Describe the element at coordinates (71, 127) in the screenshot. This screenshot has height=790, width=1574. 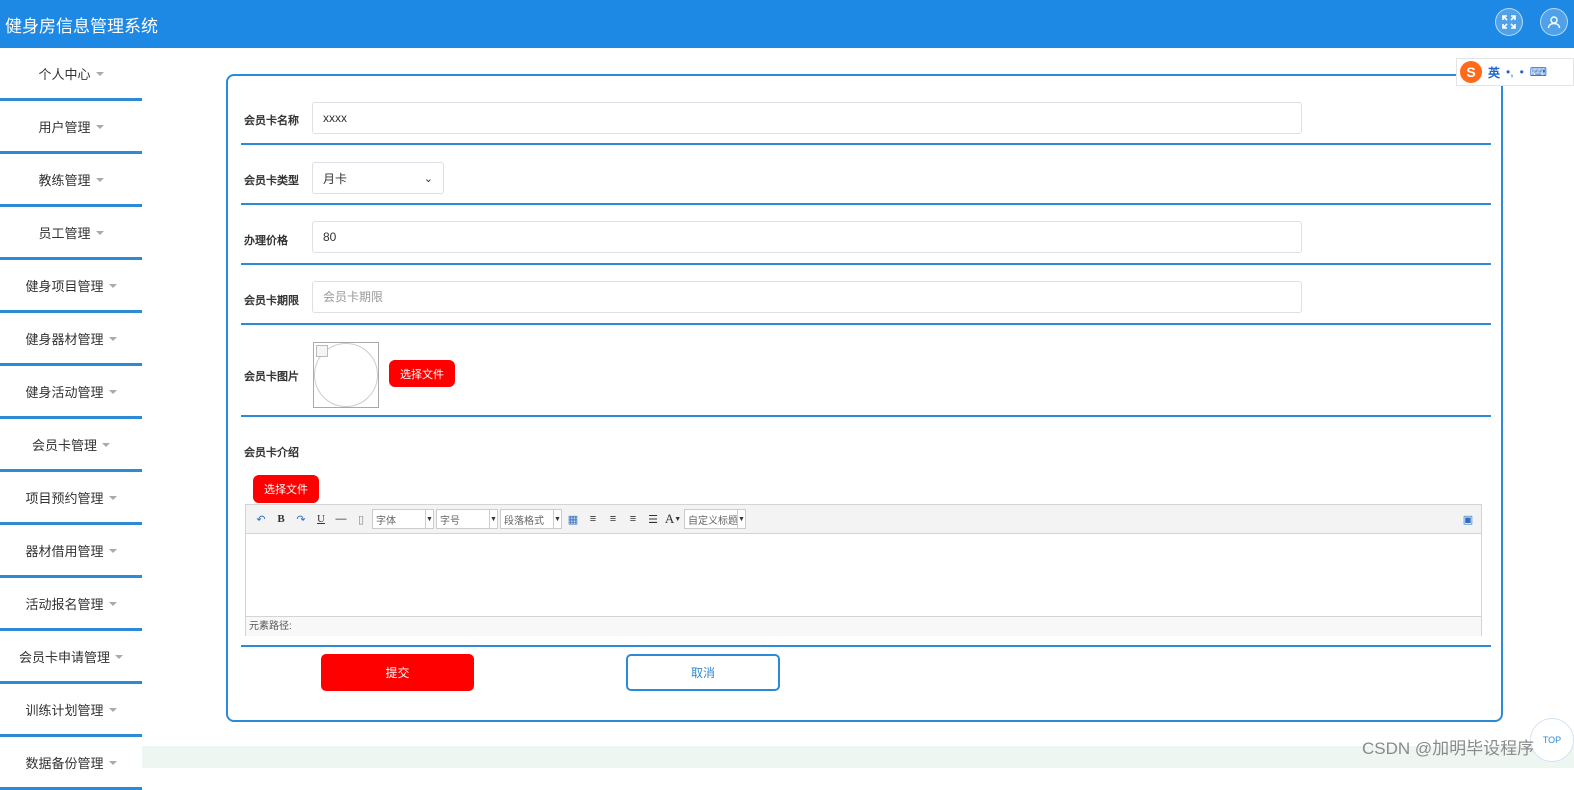
I see `sidebar-item-users: 用户管理` at that location.